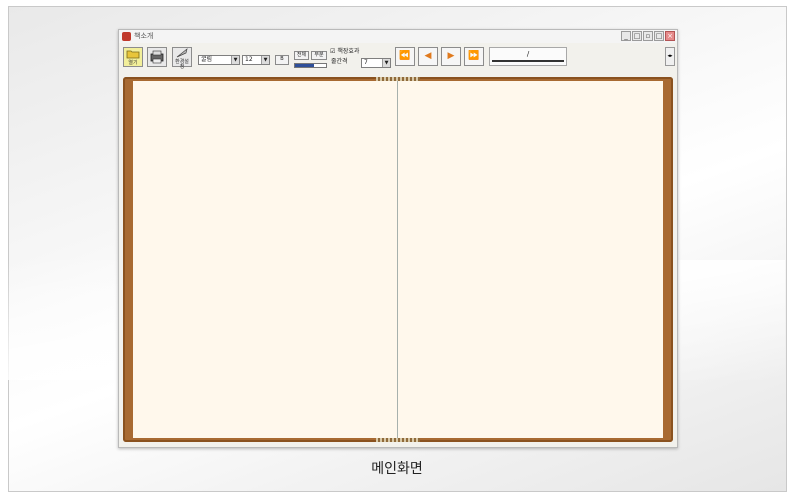  I want to click on restore-button: □, so click(637, 36).